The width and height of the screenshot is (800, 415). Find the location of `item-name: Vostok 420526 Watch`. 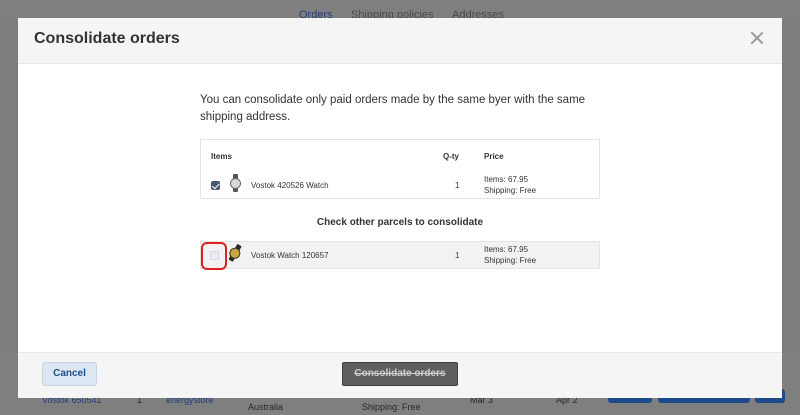

item-name: Vostok 420526 Watch is located at coordinates (290, 185).